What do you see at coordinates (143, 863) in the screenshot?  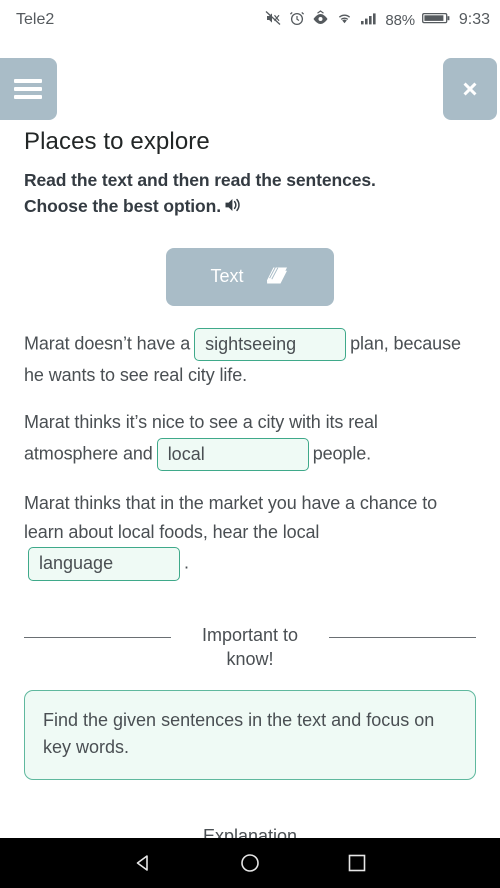 I see `back-triangle-icon` at bounding box center [143, 863].